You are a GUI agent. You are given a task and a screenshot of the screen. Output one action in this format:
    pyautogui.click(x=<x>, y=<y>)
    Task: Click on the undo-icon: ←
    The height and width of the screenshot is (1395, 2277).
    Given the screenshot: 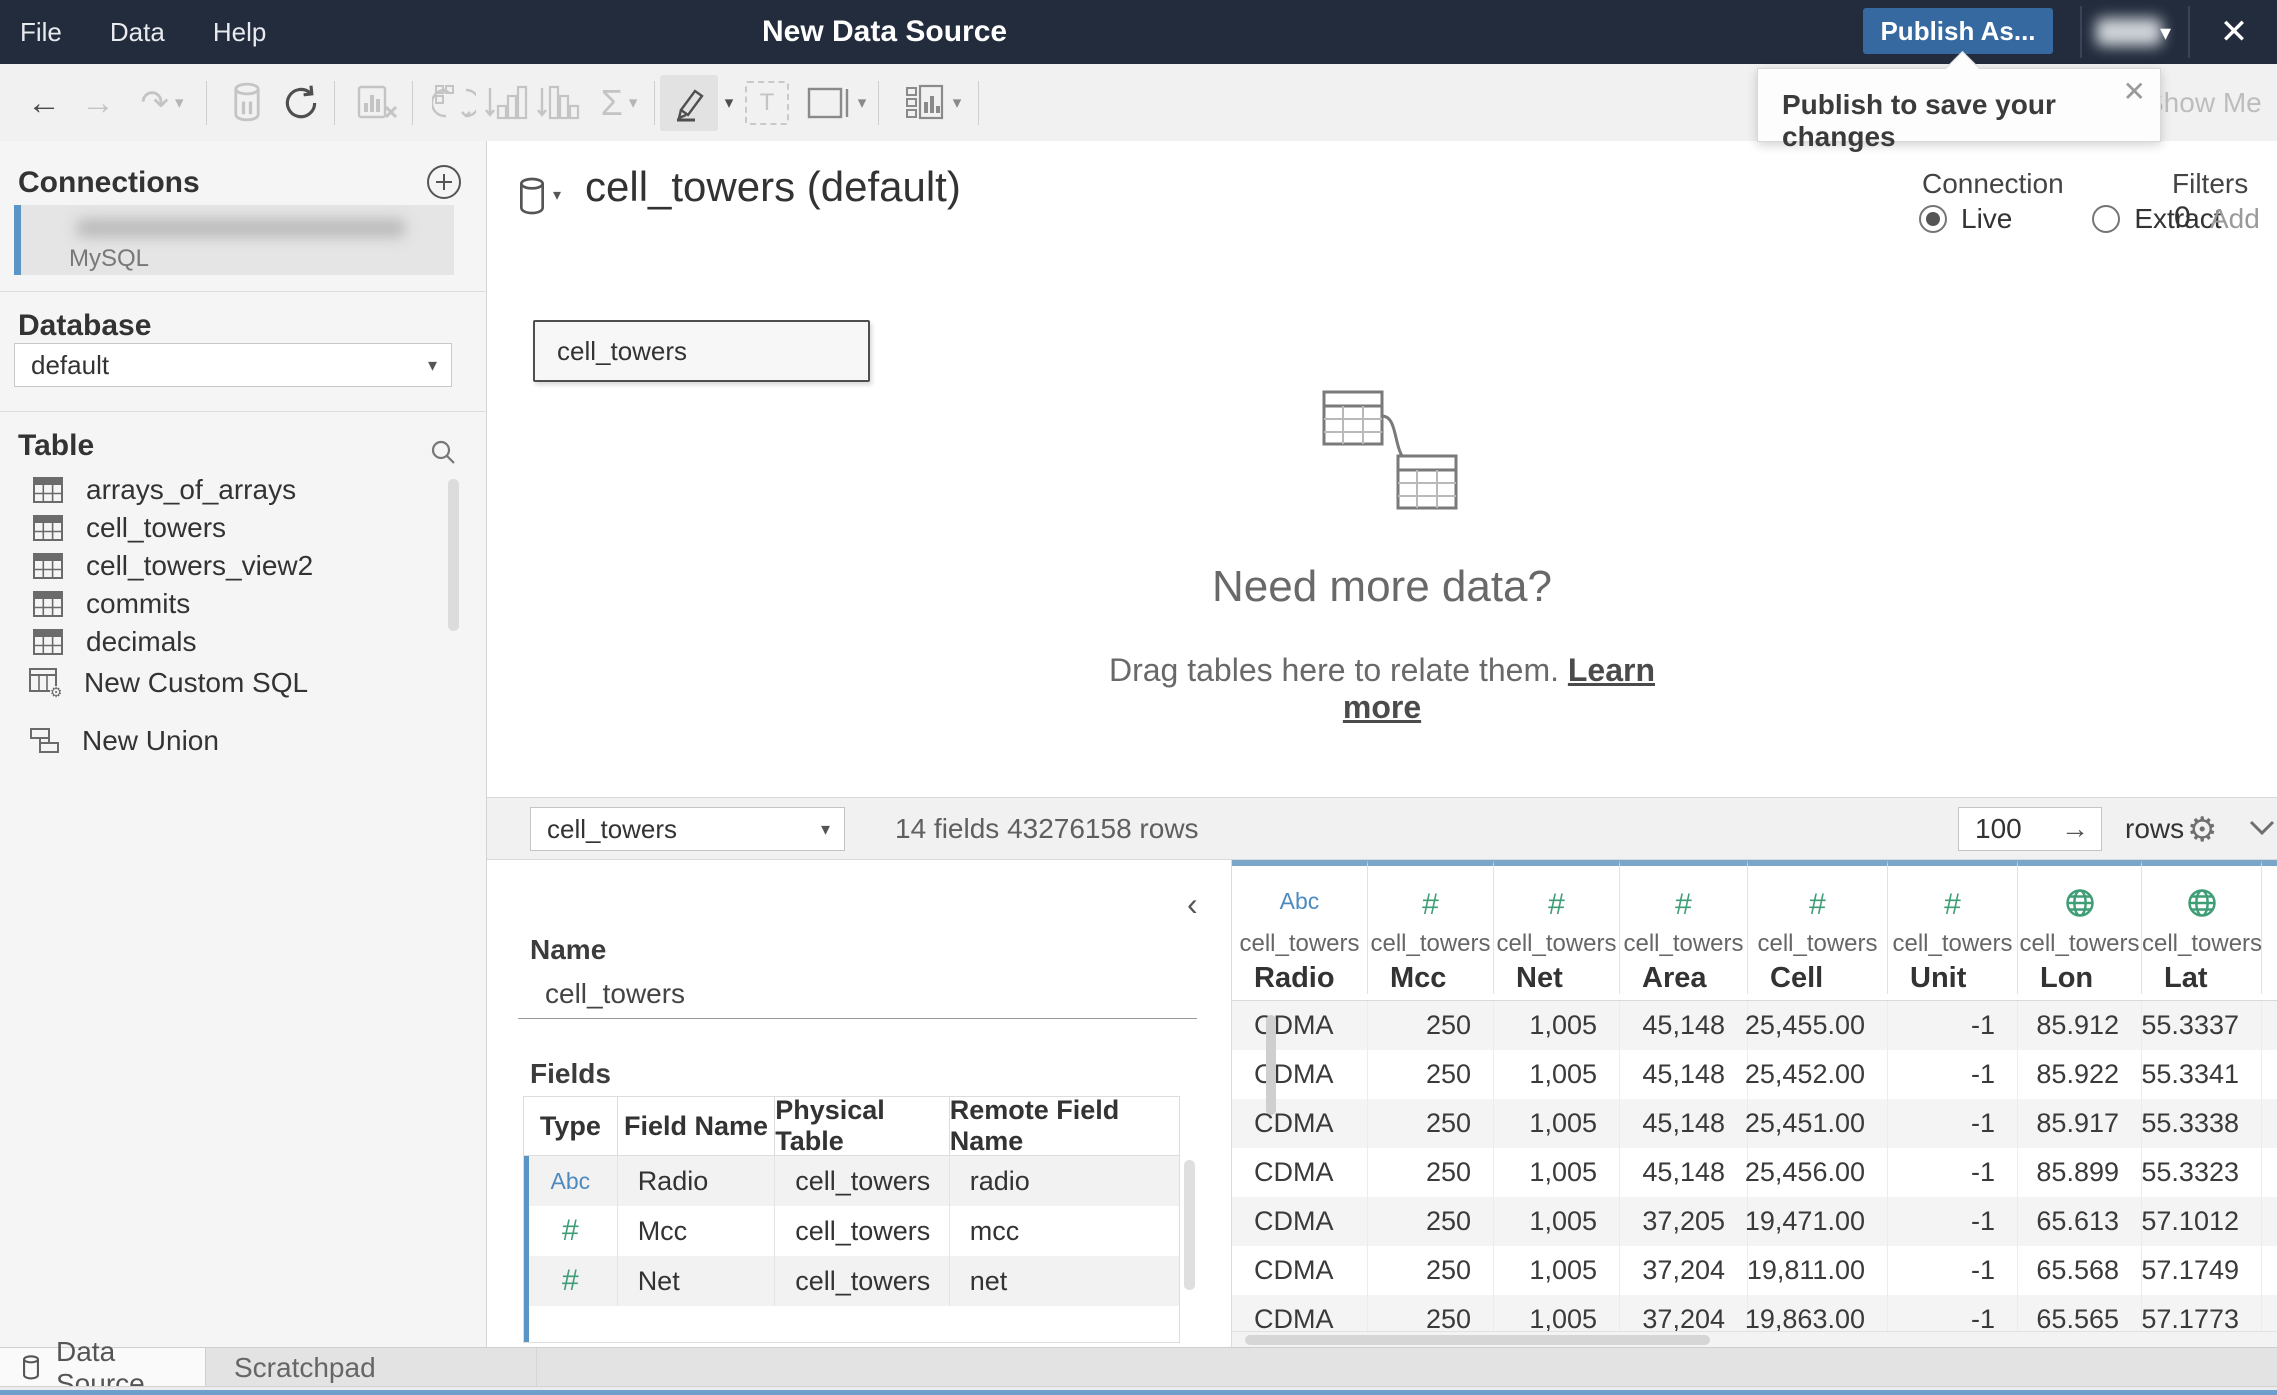 What is the action you would take?
    pyautogui.click(x=44, y=102)
    